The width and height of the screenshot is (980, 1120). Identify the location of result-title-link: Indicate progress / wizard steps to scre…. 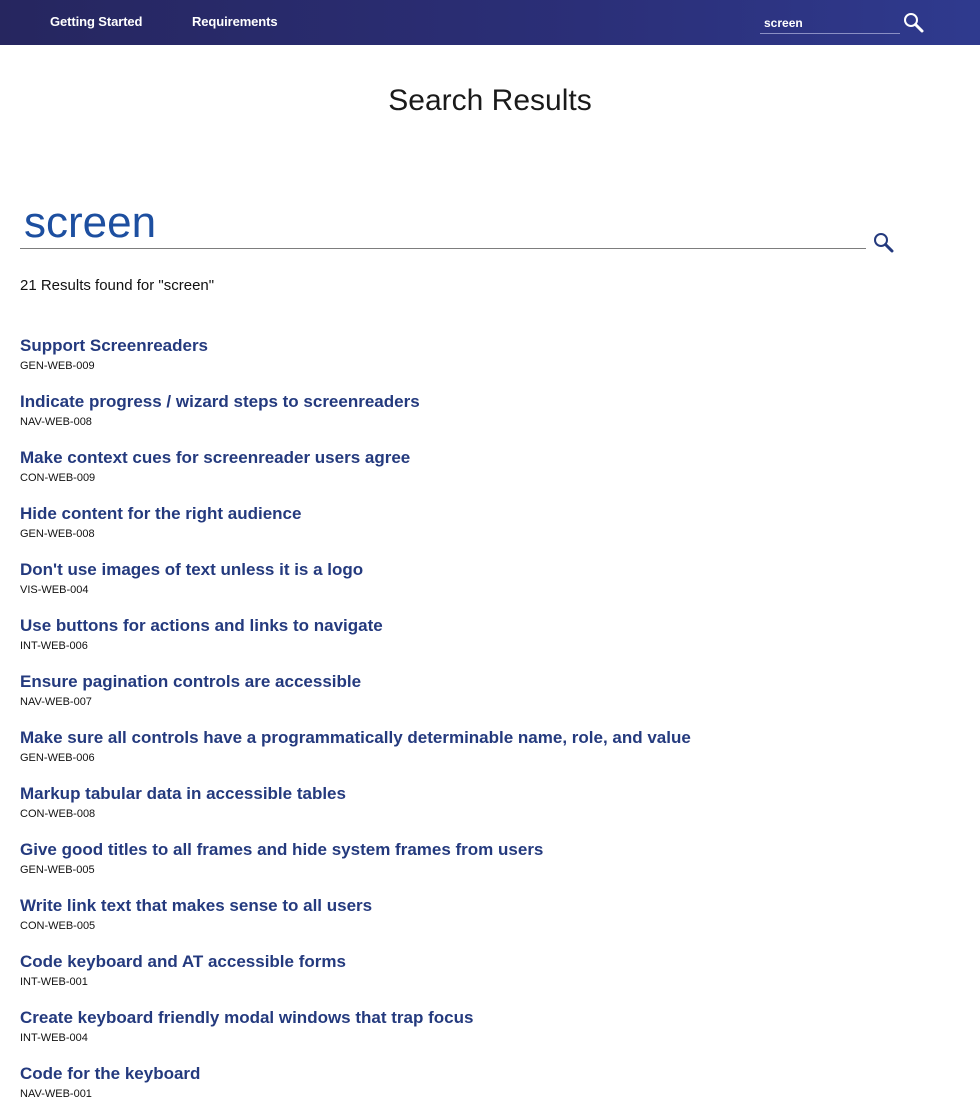
(355, 402).